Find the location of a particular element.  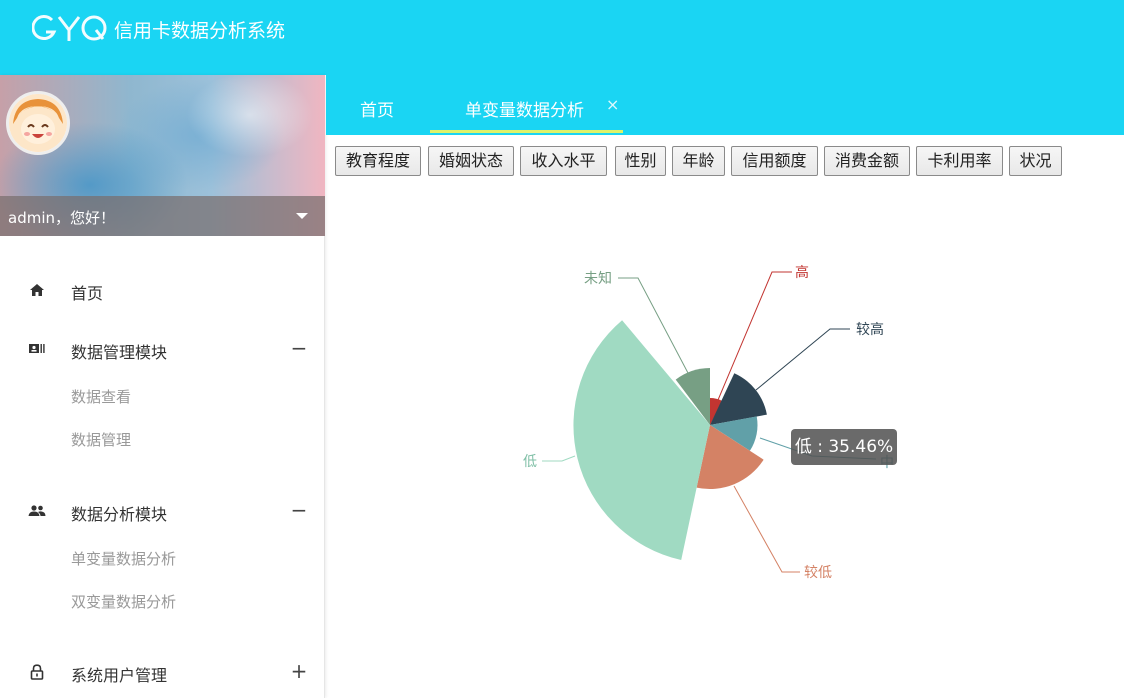

rose-pie-chart: 未知 高 较高 中 较低 低 is located at coordinates (708, 422).